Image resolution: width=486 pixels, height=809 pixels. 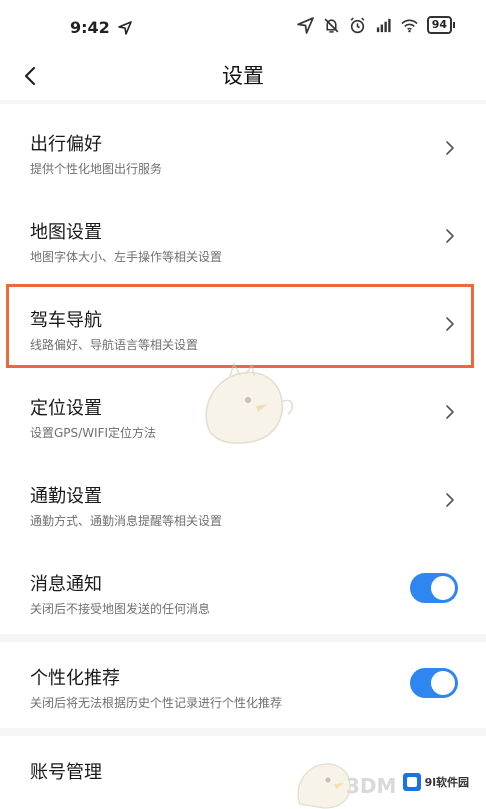 I want to click on brand-watermark: 9l软件园, so click(x=435, y=782).